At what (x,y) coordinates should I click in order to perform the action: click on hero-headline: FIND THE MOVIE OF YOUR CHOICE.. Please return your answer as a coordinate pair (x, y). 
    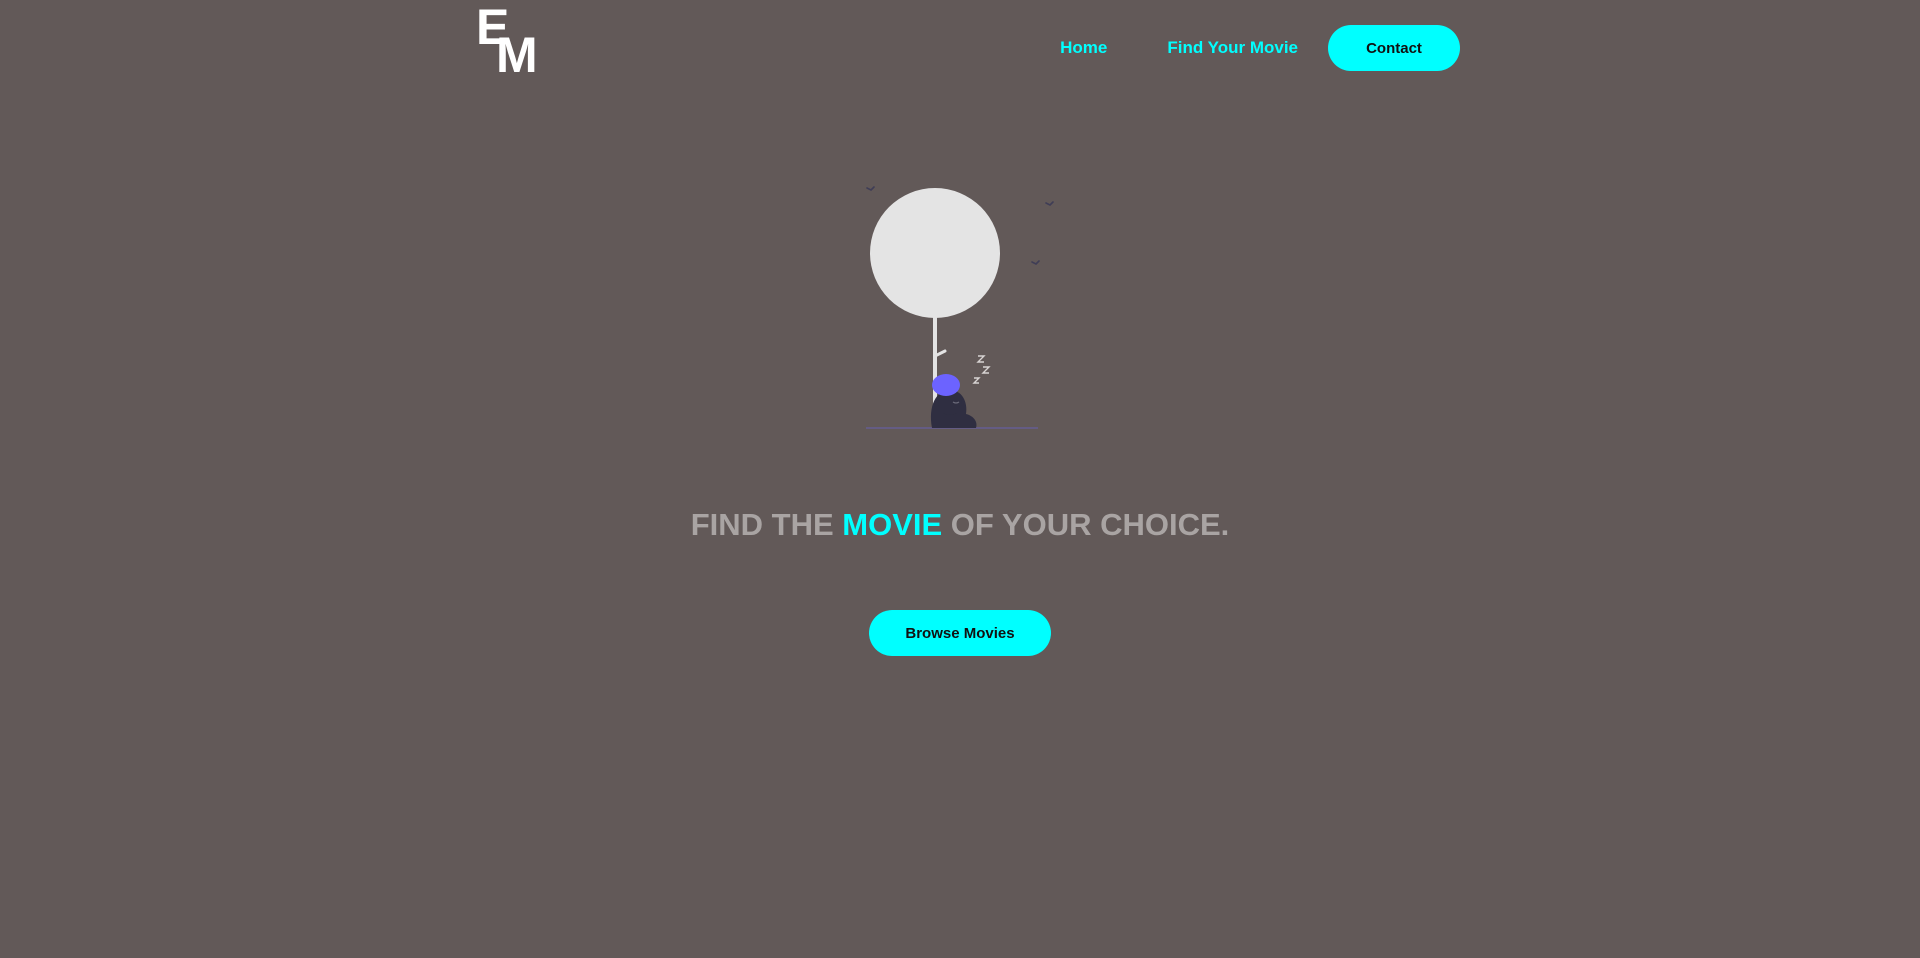
    Looking at the image, I should click on (960, 525).